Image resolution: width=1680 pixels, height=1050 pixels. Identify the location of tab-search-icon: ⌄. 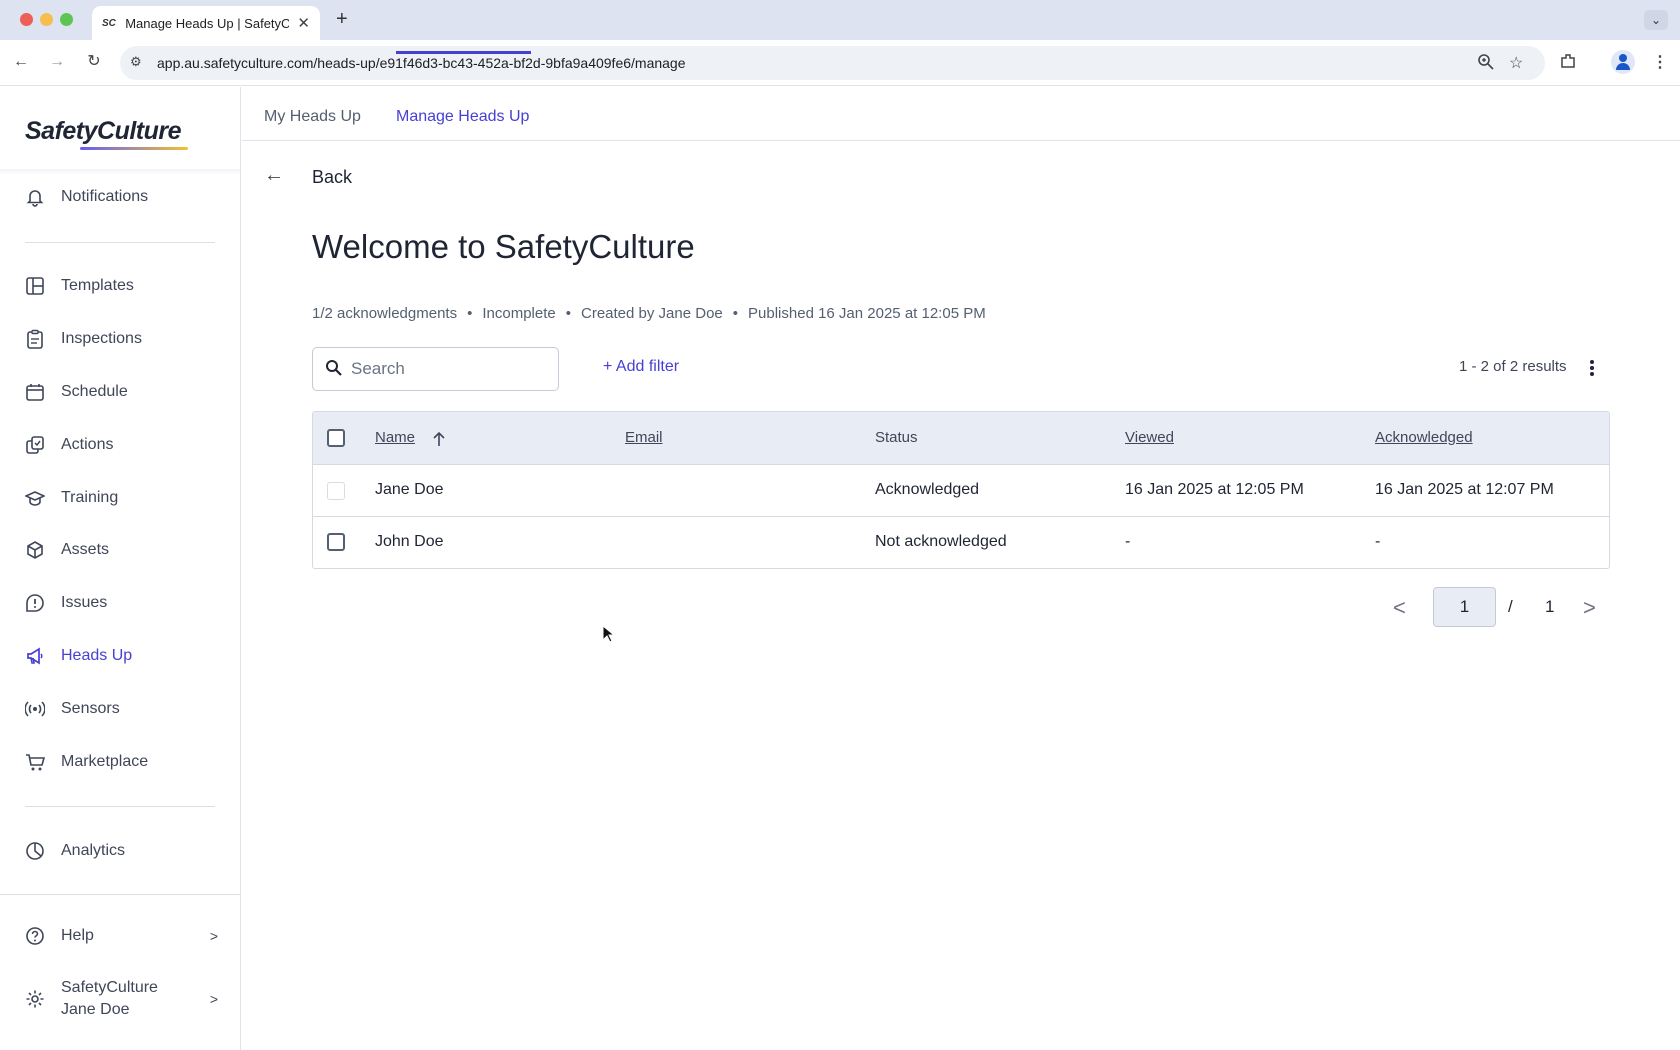
(1656, 20).